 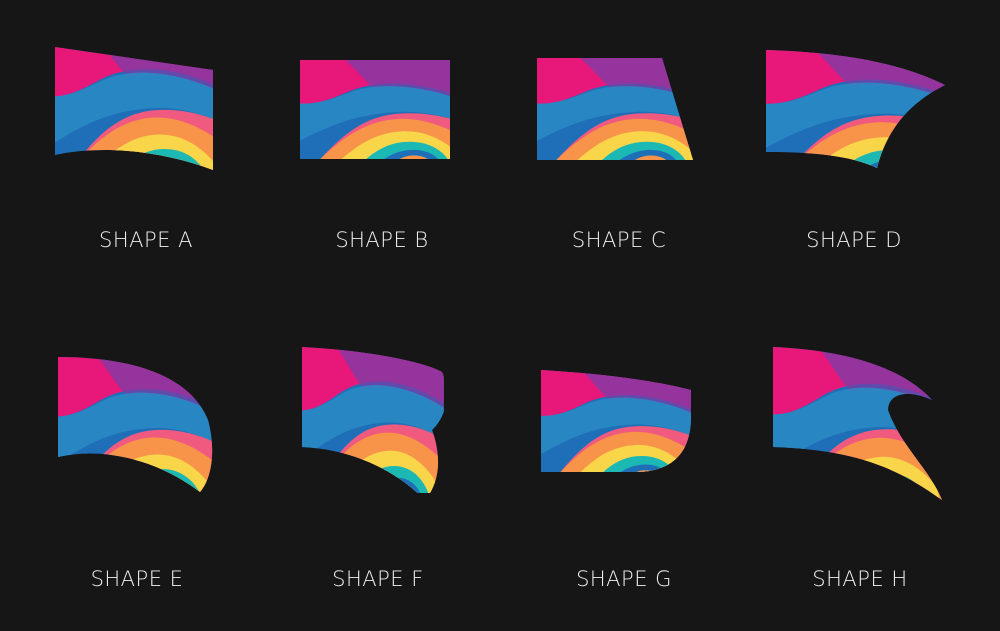 What do you see at coordinates (855, 109) in the screenshot?
I see `shape-d-graphic` at bounding box center [855, 109].